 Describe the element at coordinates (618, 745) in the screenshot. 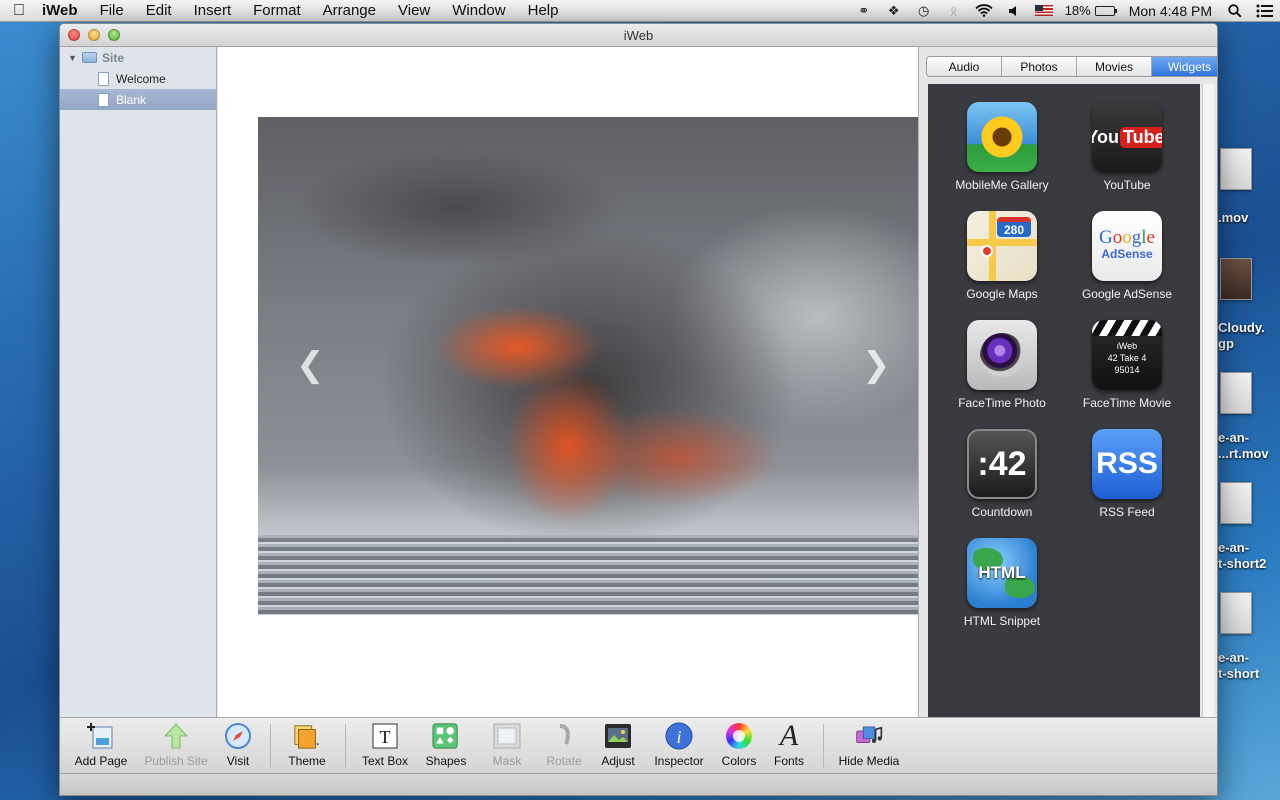

I see `adjust-button: Adjust` at that location.